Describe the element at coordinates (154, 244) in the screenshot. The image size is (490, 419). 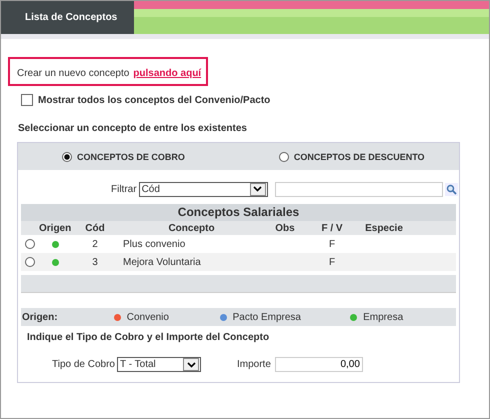
I see `table-cell-text: Plus convenio` at that location.